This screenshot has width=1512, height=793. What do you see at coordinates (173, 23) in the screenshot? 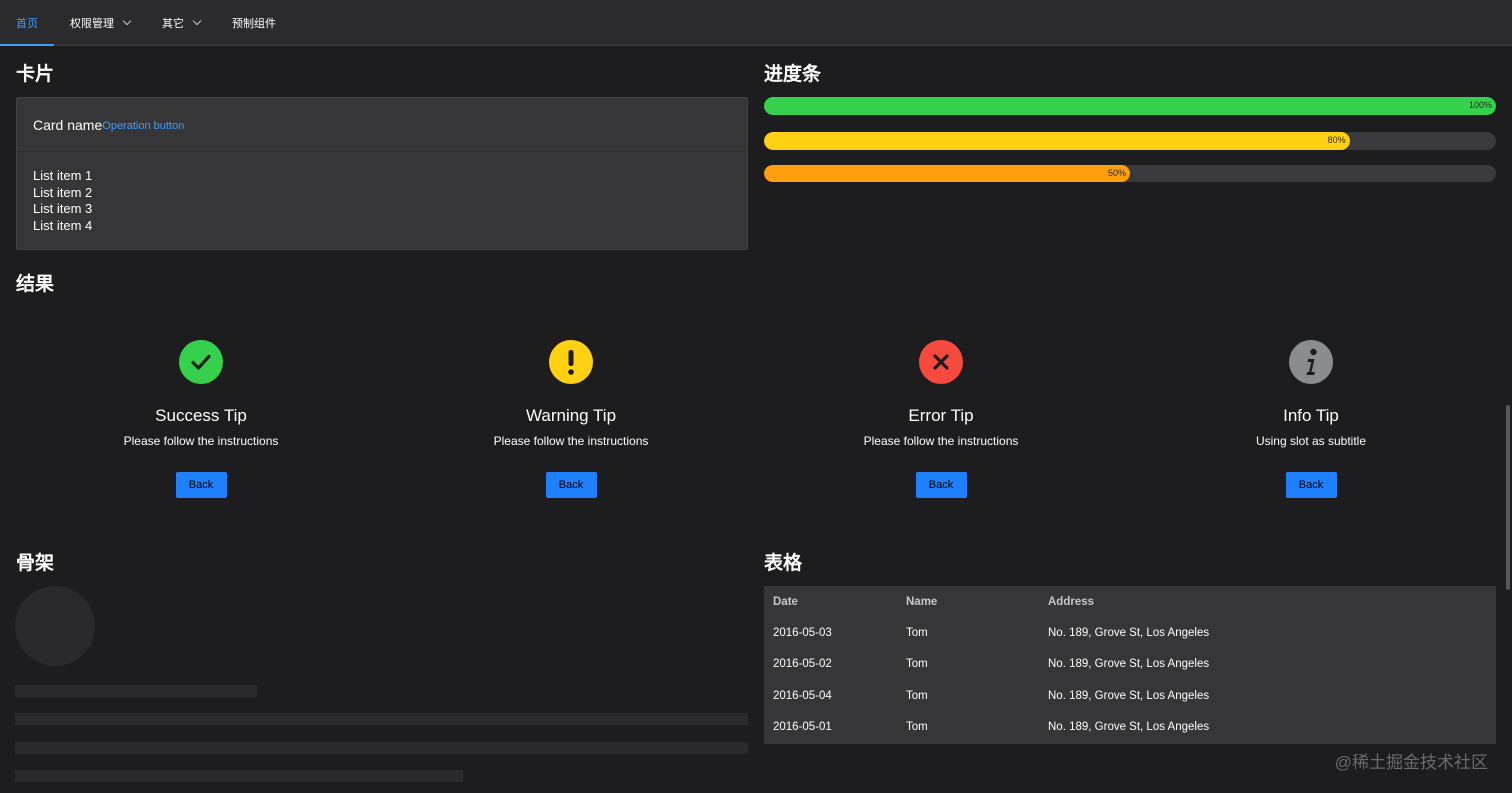
I see `nav-item-label: 其它` at bounding box center [173, 23].